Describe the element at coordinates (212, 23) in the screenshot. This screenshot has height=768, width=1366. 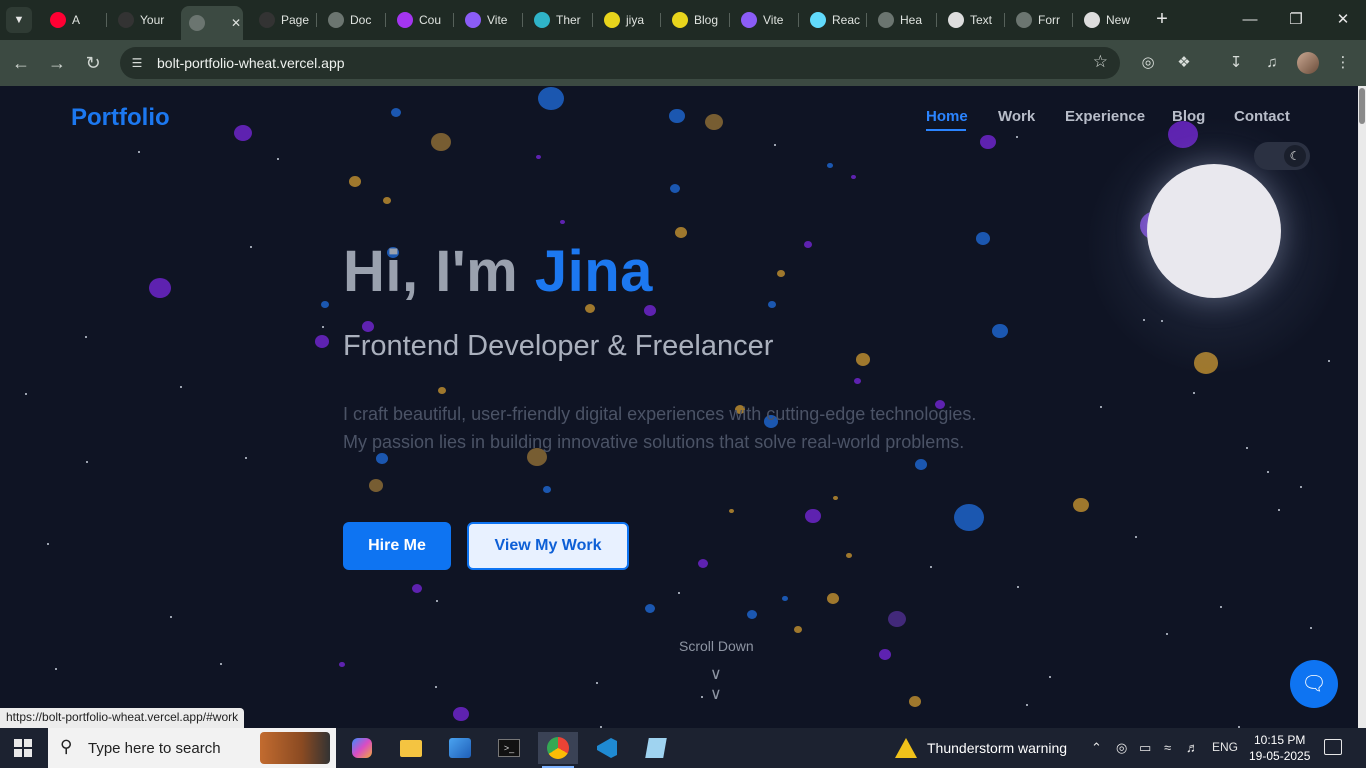
I see `browser-tab: ✕` at that location.